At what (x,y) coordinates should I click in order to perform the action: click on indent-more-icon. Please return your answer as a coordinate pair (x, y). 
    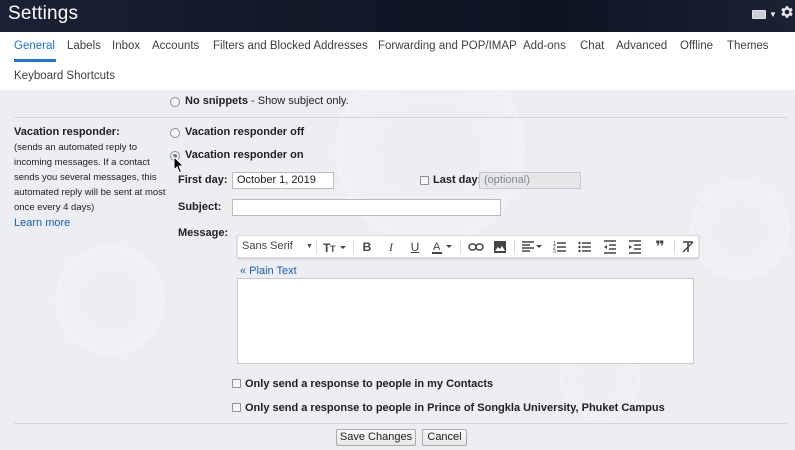
    Looking at the image, I should click on (635, 247).